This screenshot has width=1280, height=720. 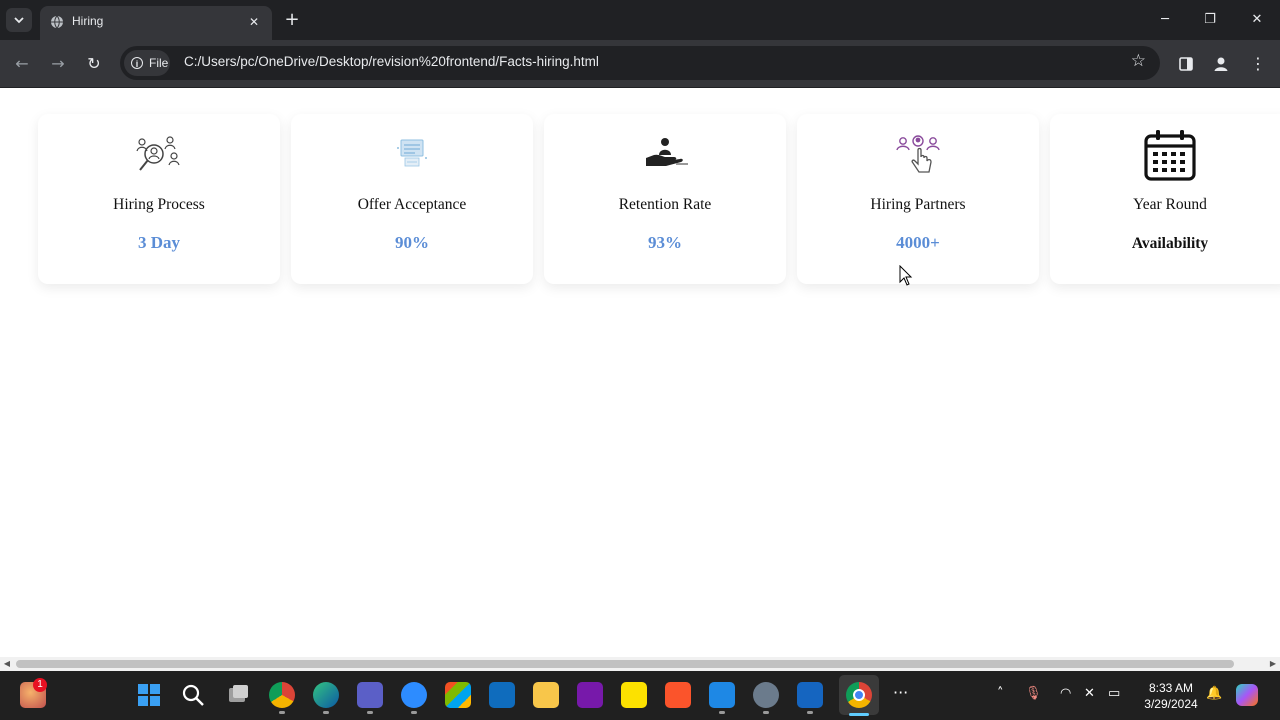 What do you see at coordinates (1186, 64) in the screenshot?
I see `side-panel-icon` at bounding box center [1186, 64].